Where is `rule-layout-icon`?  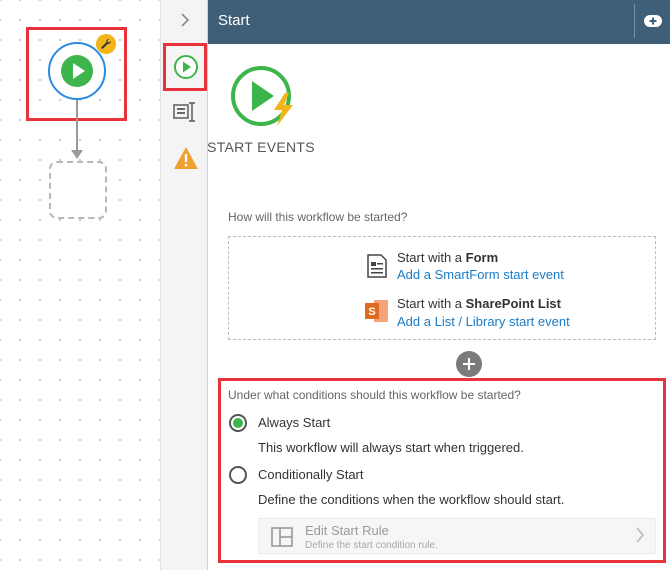
rule-layout-icon is located at coordinates (282, 539).